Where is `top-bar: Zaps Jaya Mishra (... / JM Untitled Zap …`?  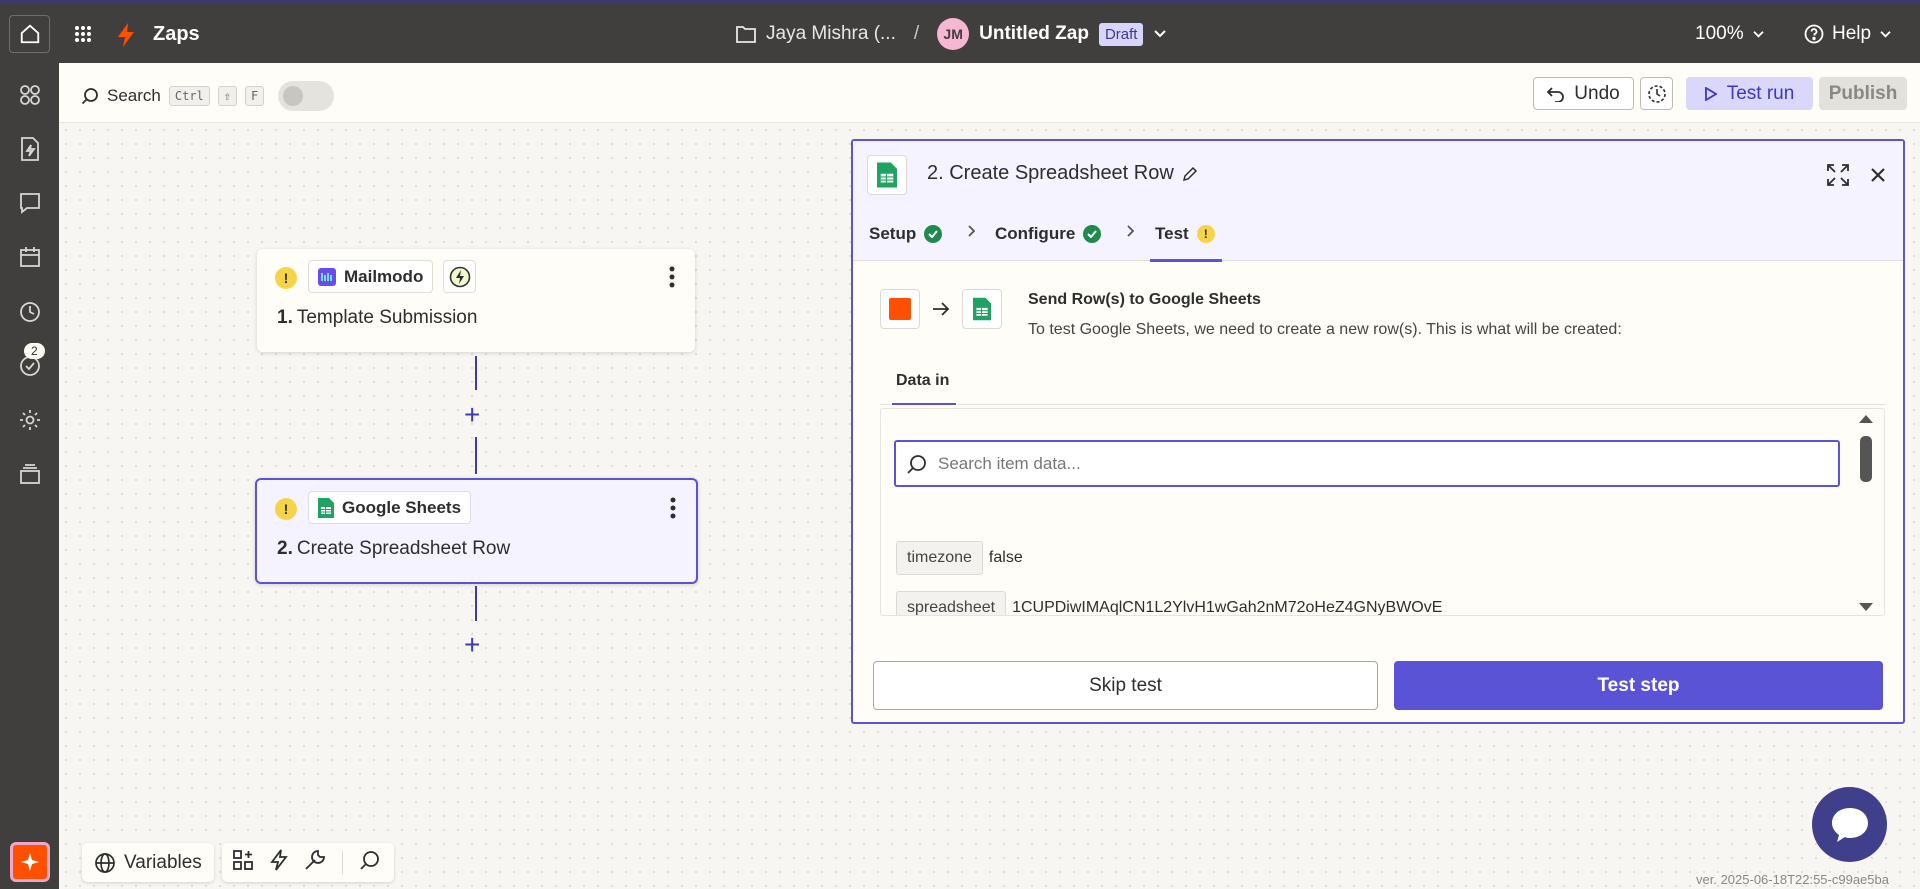 top-bar: Zaps Jaya Mishra (... / JM Untitled Zap … is located at coordinates (960, 31).